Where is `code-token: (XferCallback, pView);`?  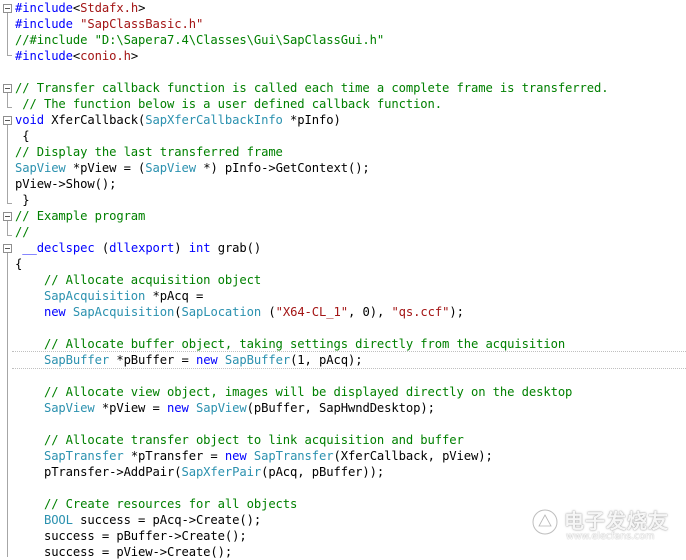
code-token: (XferCallback, pView); is located at coordinates (413, 456).